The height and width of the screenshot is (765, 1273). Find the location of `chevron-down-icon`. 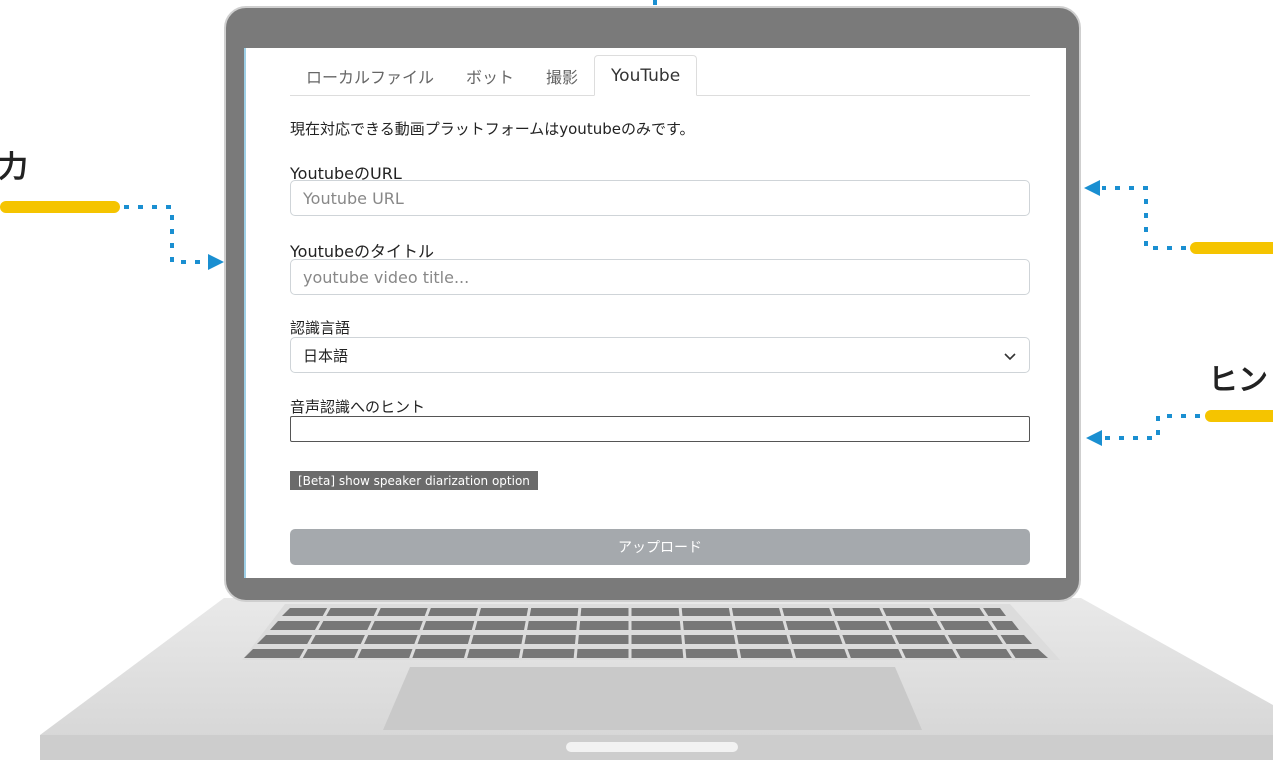

chevron-down-icon is located at coordinates (1010, 357).